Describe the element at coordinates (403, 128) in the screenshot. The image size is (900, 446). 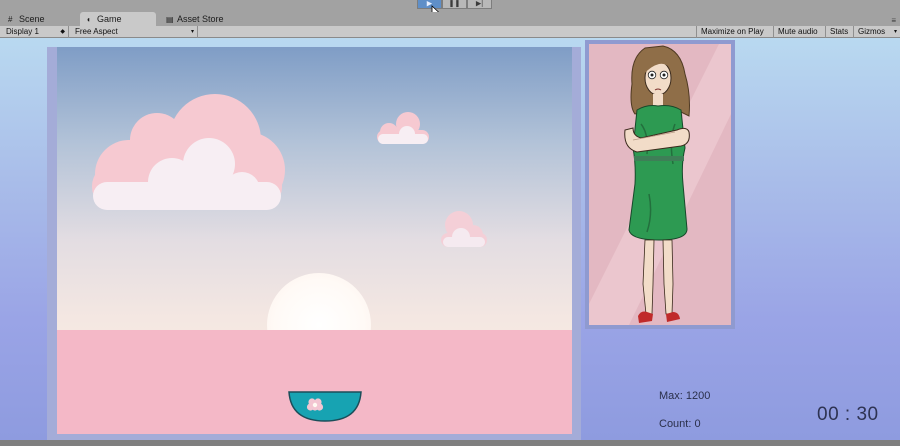
I see `small-cloud` at that location.